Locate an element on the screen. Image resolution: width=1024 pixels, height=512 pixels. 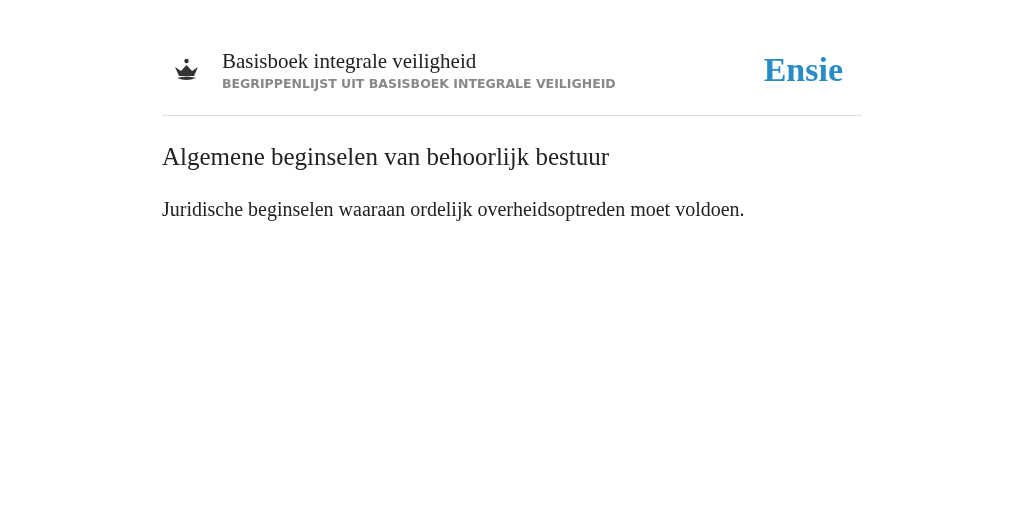
site-title: Basisboek integrale veiligheid is located at coordinates (350, 61).